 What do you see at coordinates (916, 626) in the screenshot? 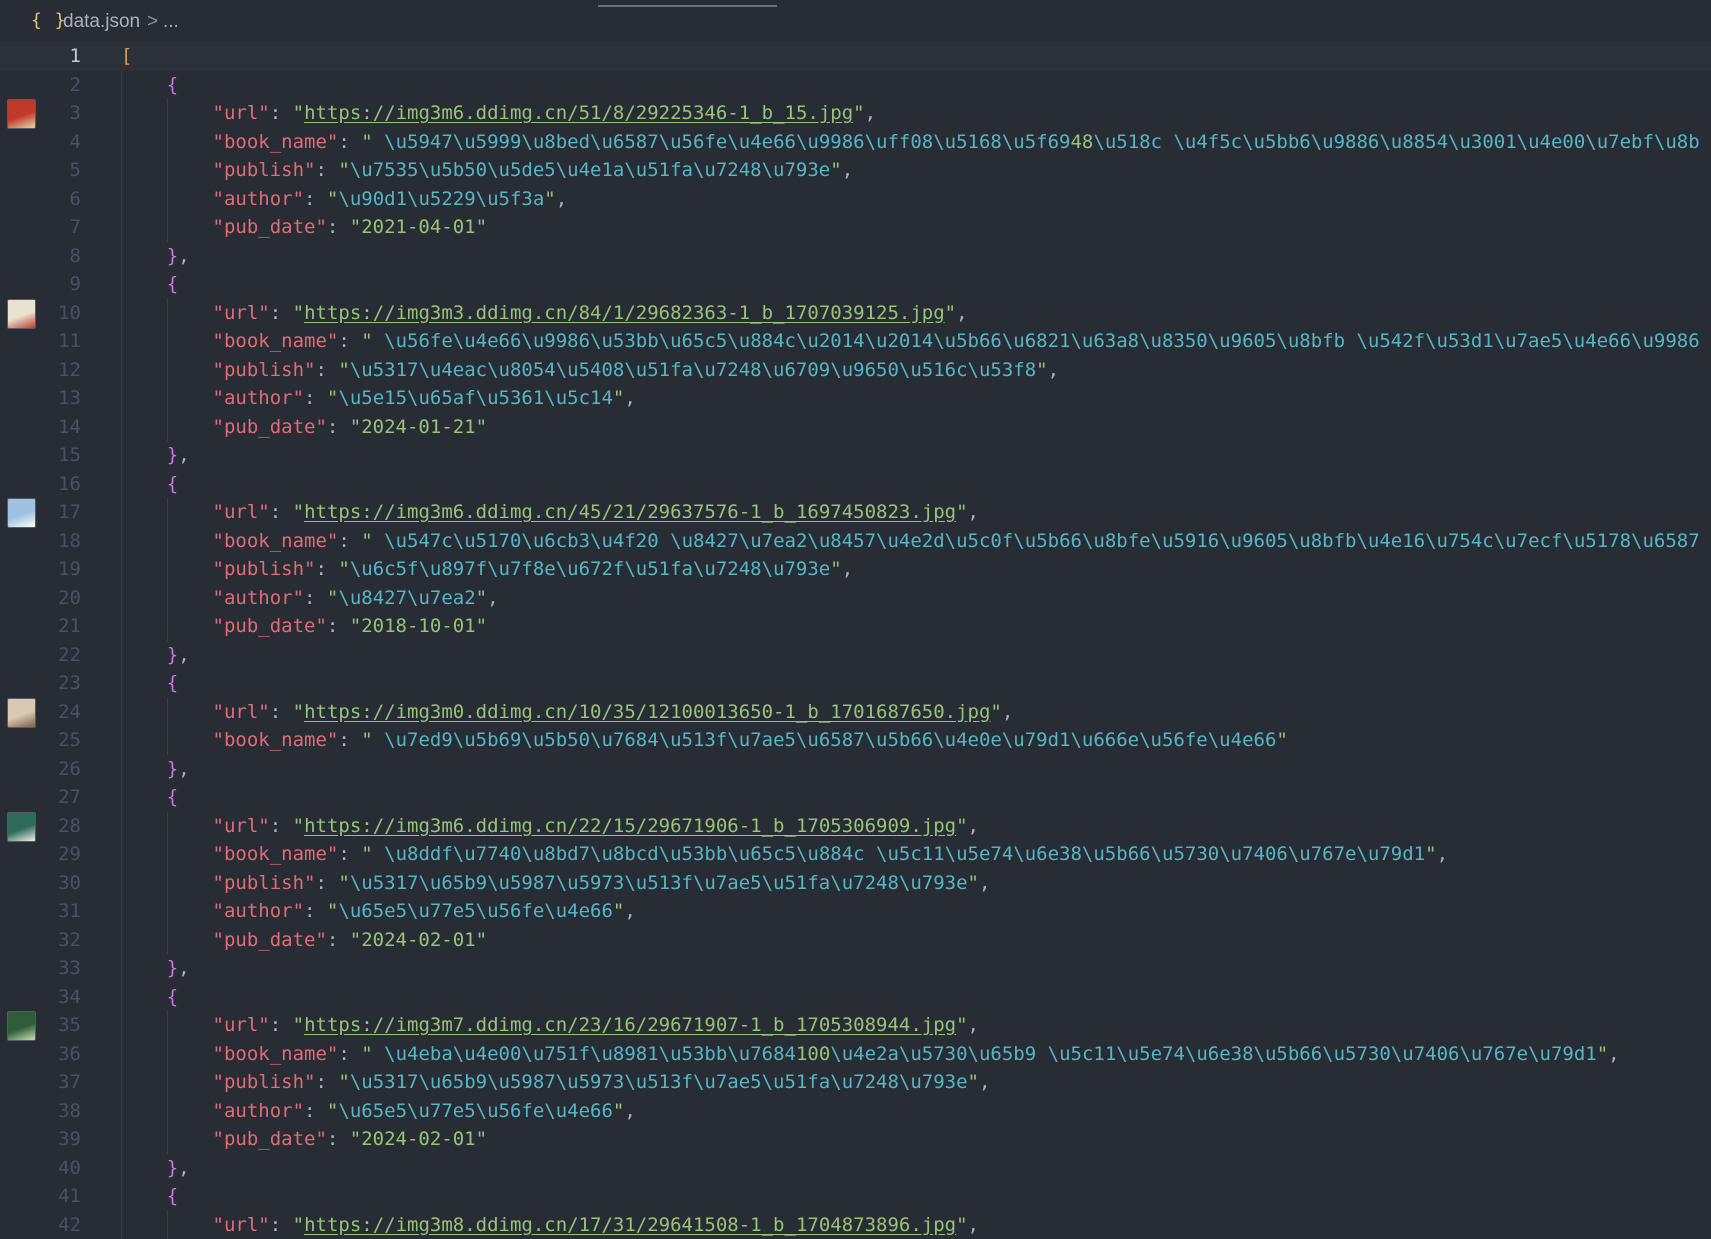
I see `code-text: "pub_date": "2018-10-01"` at bounding box center [916, 626].